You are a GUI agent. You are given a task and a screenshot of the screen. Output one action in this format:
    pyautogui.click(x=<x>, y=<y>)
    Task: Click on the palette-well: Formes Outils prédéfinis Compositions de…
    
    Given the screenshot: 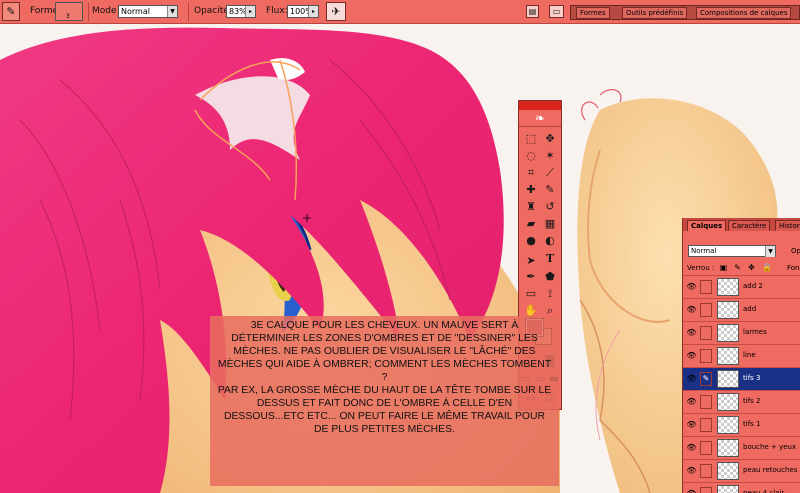 What is the action you would take?
    pyautogui.click(x=685, y=12)
    